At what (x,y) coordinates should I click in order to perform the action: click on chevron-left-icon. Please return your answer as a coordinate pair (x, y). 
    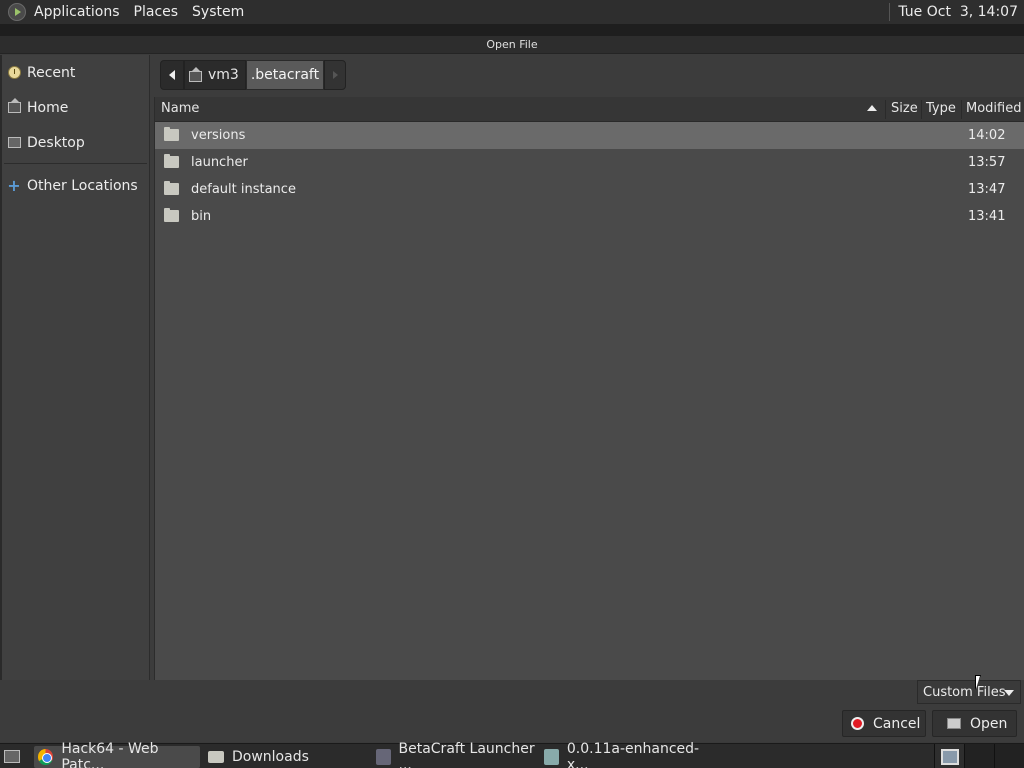
    Looking at the image, I should click on (172, 75).